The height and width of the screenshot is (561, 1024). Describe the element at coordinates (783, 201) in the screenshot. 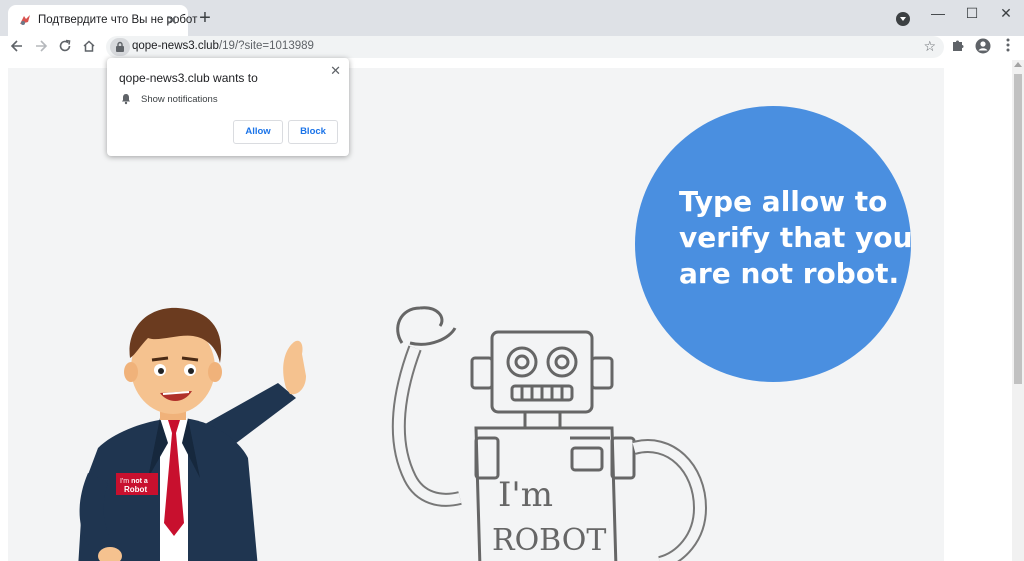

I see `message-line-1: Type allow to` at that location.